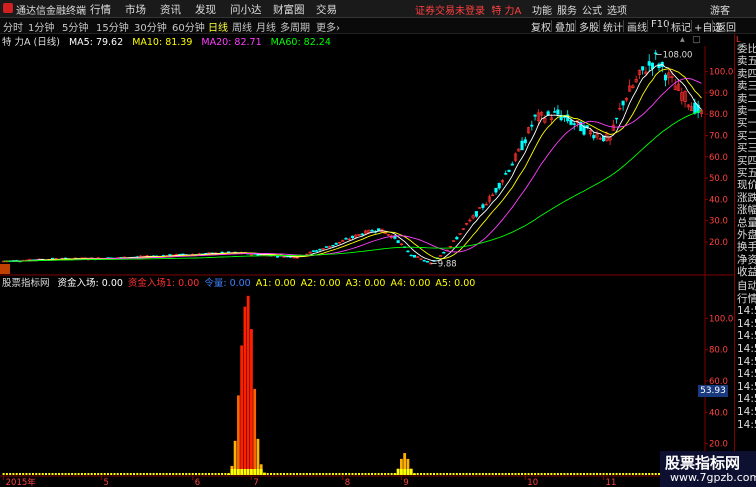  What do you see at coordinates (746, 160) in the screenshot?
I see `quote-label-9: 买四` at bounding box center [746, 160].